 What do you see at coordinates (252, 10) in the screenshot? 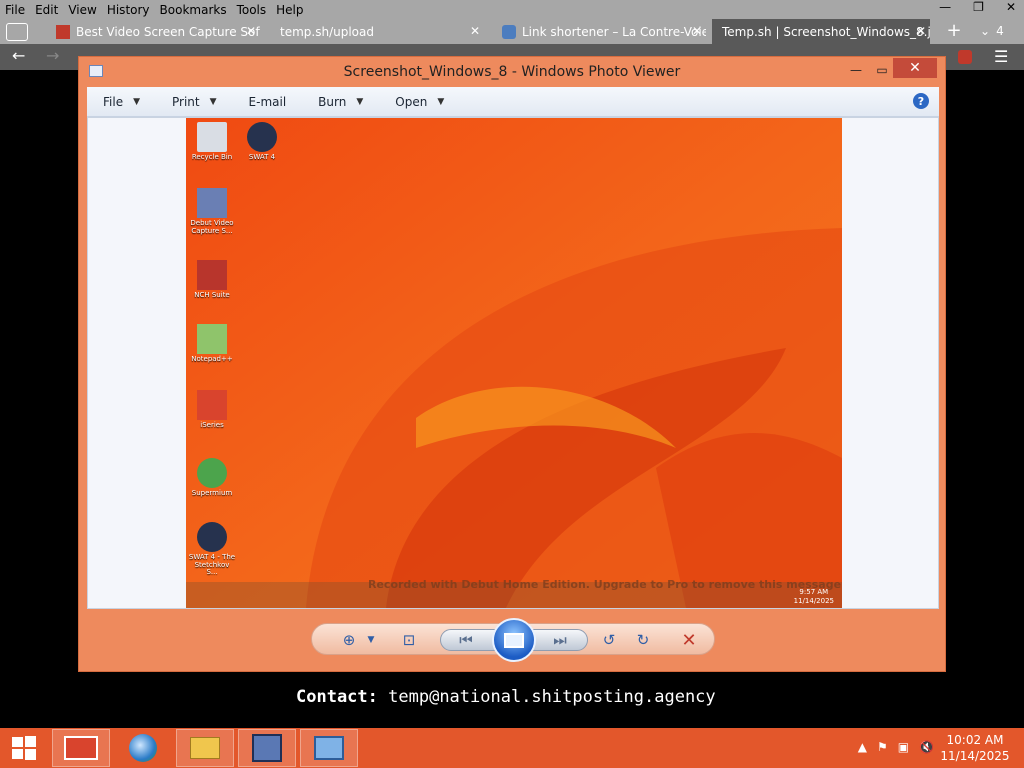
I see `menu-tools: Tools` at bounding box center [252, 10].